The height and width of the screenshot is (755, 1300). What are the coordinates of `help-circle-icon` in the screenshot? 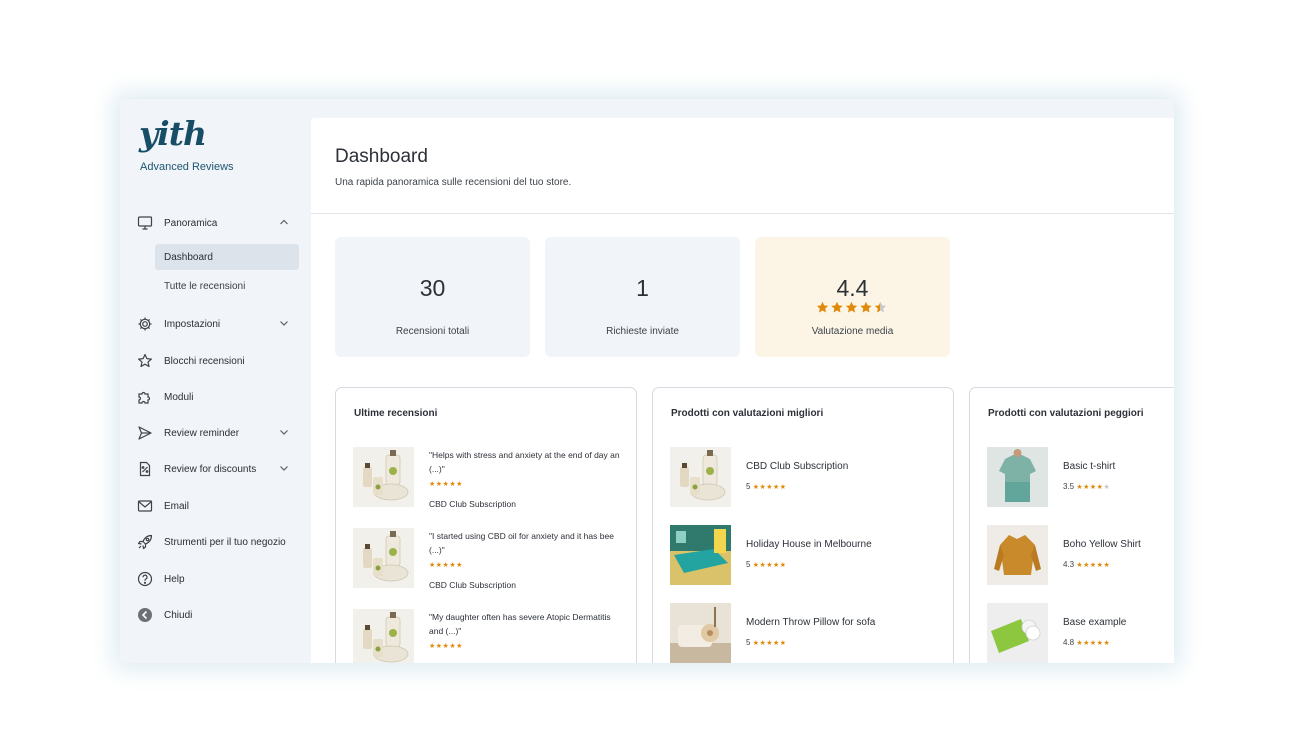 It's located at (145, 579).